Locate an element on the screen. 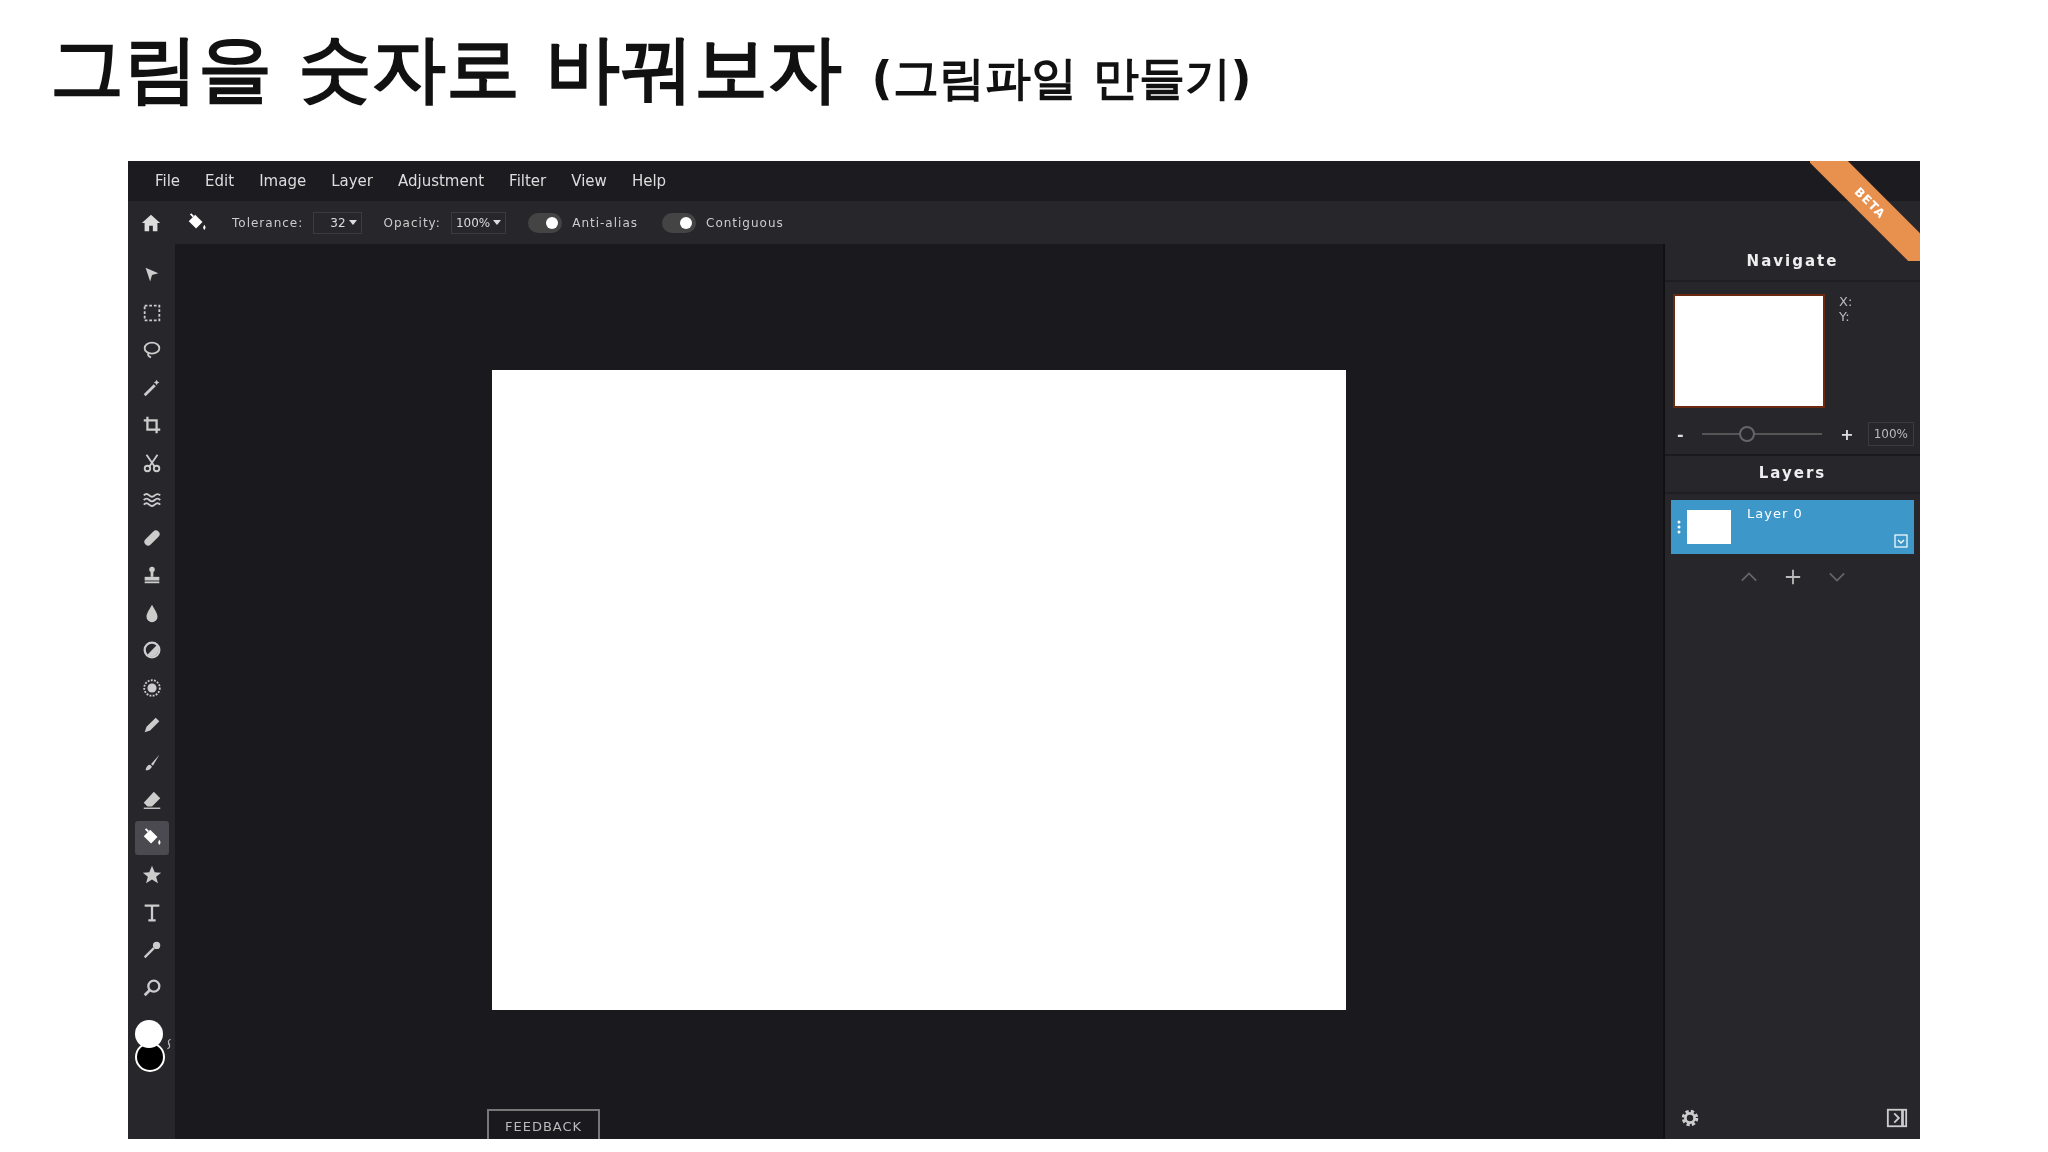 Image resolution: width=2048 pixels, height=1152 pixels. menu-item: Help is located at coordinates (649, 181).